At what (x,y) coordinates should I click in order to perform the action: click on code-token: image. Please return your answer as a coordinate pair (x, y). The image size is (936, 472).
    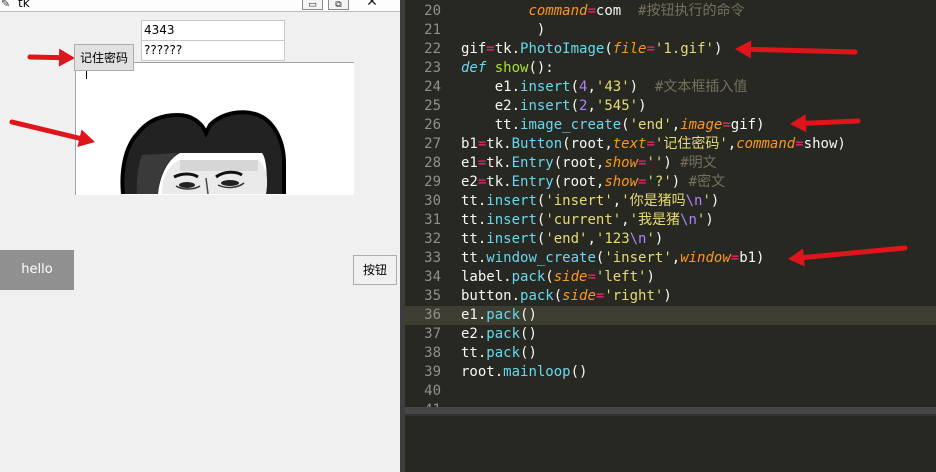
    Looking at the image, I should click on (701, 125).